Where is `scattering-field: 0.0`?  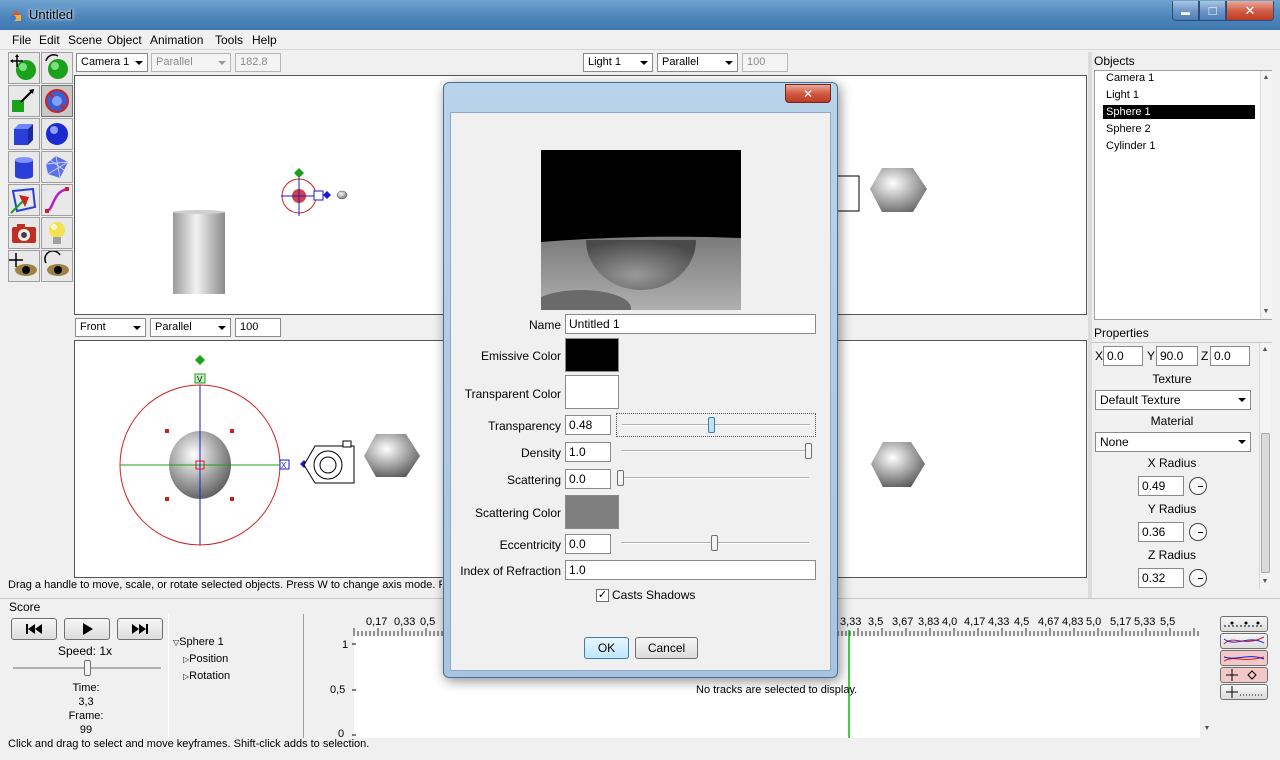 scattering-field: 0.0 is located at coordinates (588, 479).